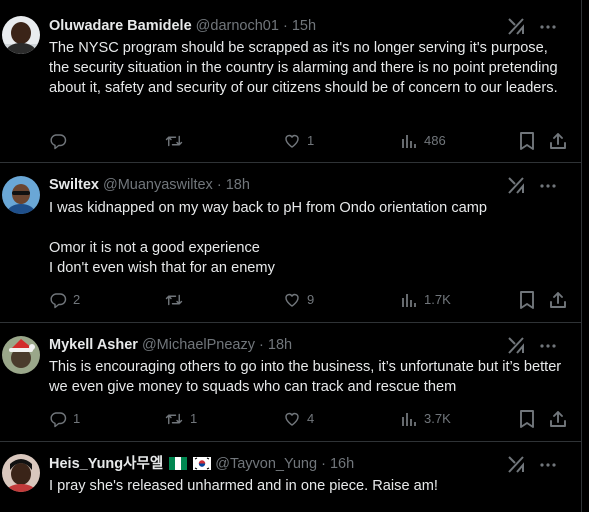 This screenshot has width=589, height=512. Describe the element at coordinates (77, 418) in the screenshot. I see `reply-count: 1` at that location.